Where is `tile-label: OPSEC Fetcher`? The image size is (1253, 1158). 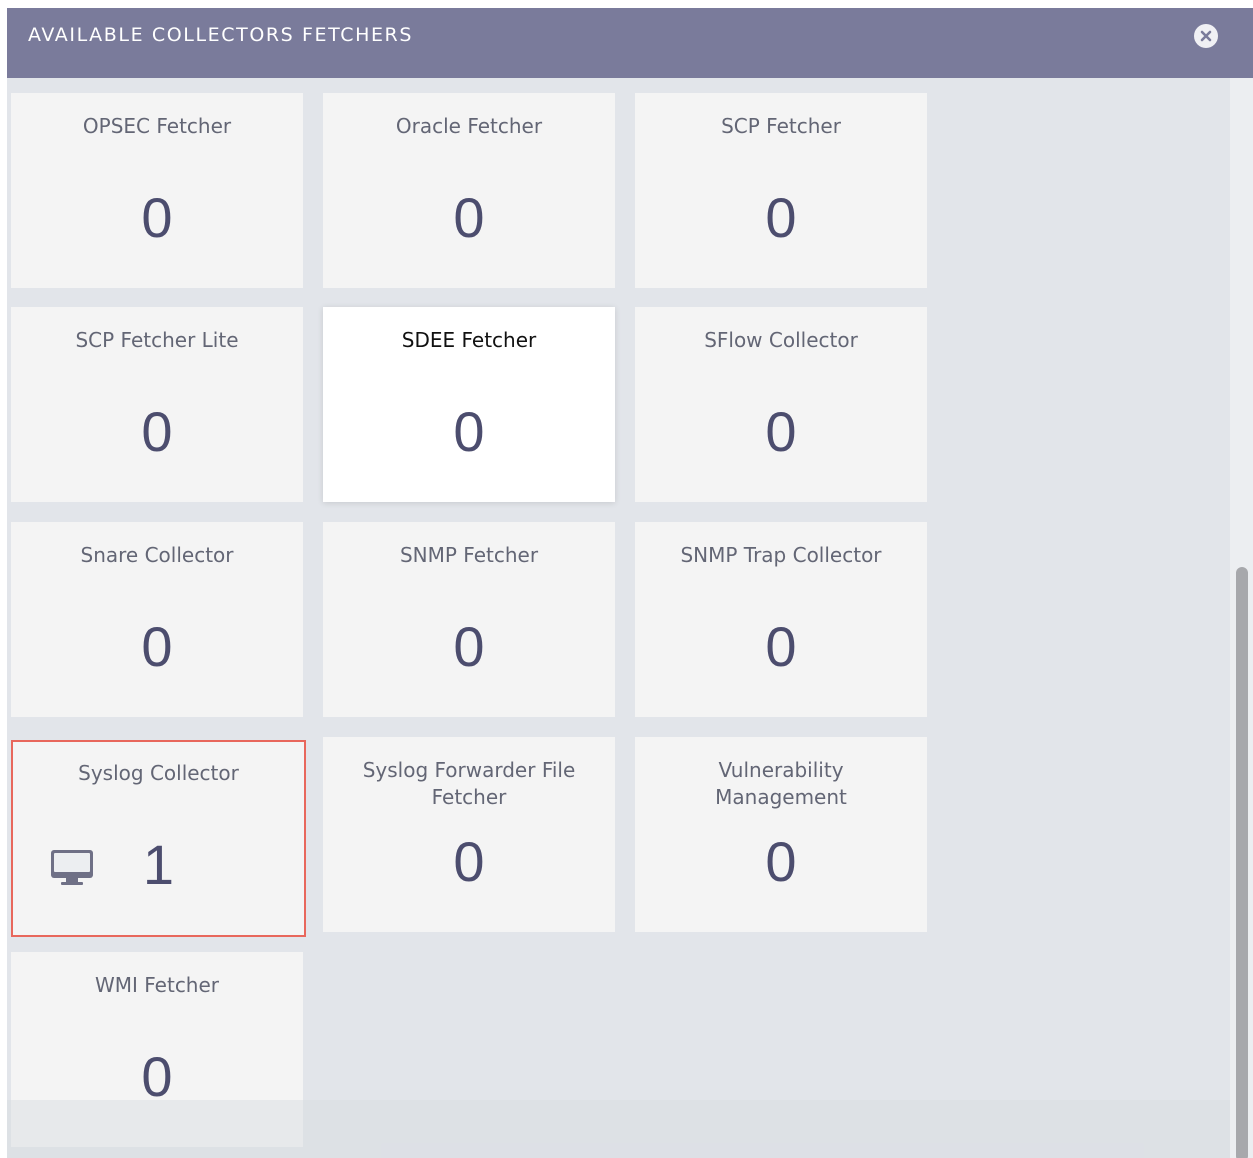 tile-label: OPSEC Fetcher is located at coordinates (157, 126).